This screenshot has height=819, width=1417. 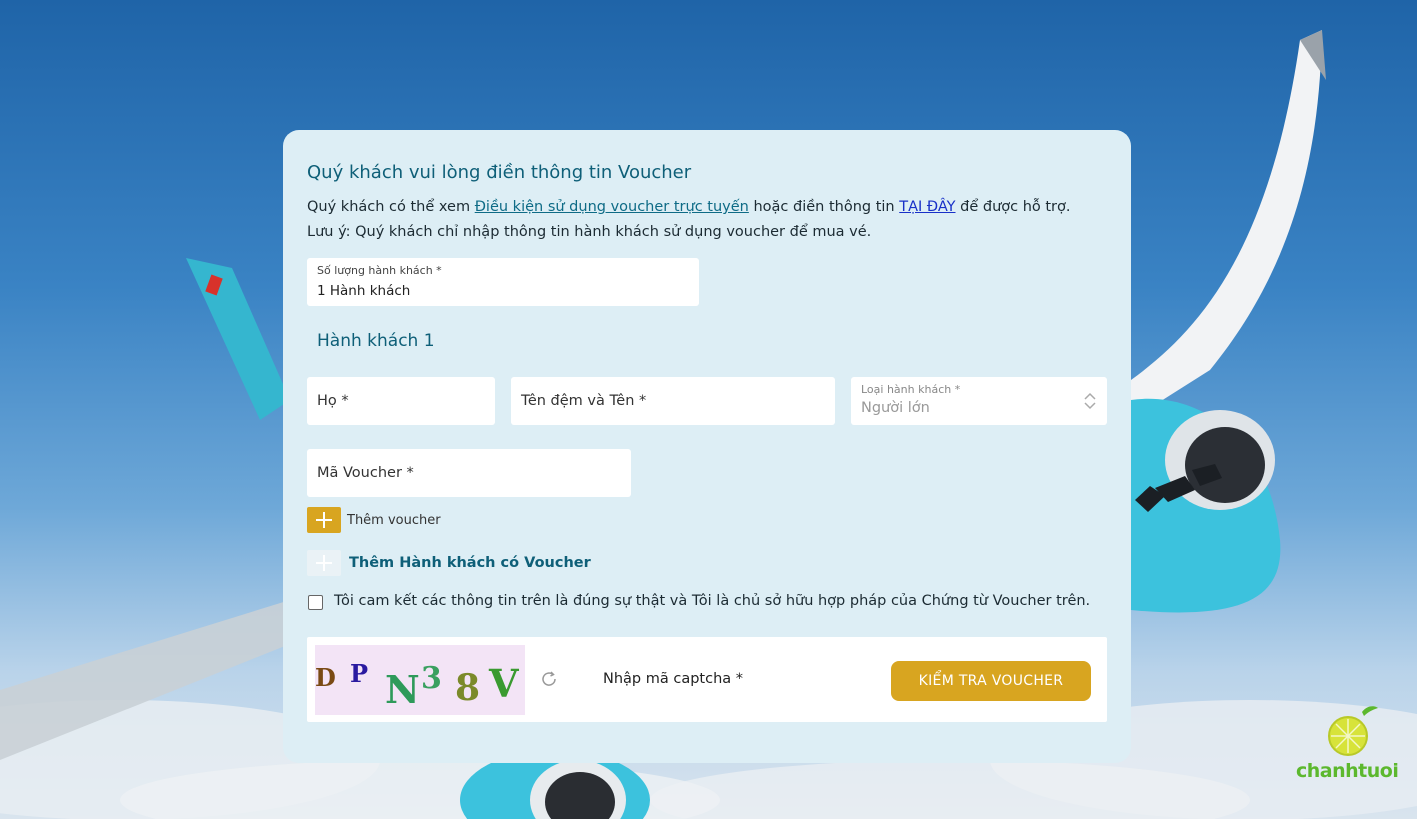 What do you see at coordinates (549, 679) in the screenshot?
I see `refresh-icon` at bounding box center [549, 679].